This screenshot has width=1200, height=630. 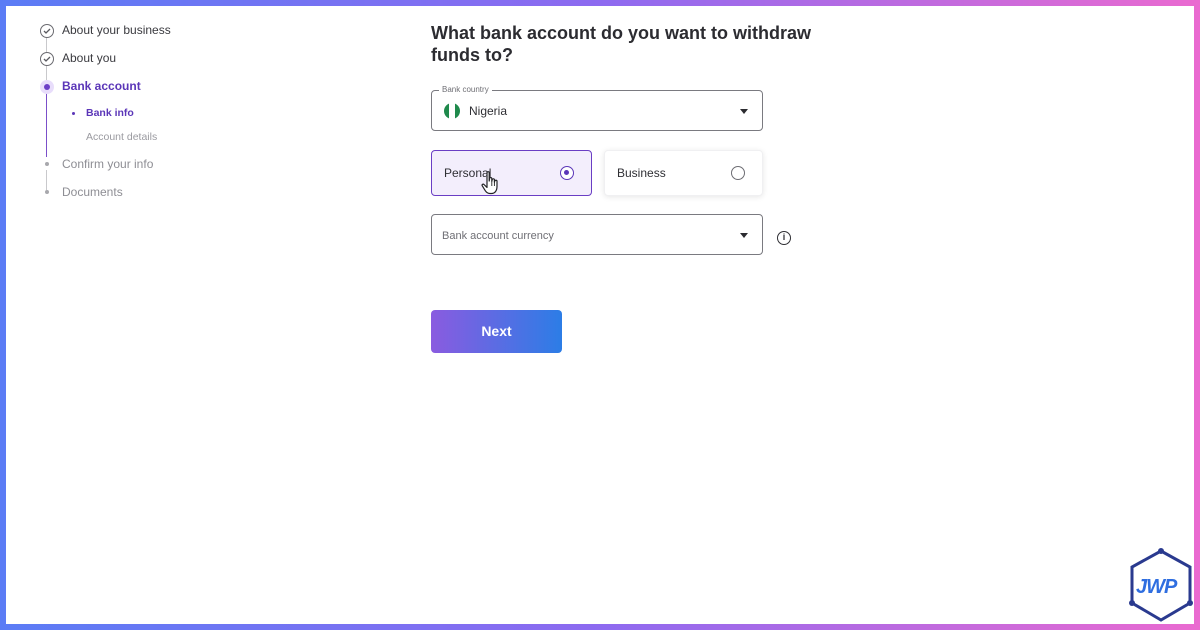 I want to click on personal-option: Personal, so click(x=511, y=173).